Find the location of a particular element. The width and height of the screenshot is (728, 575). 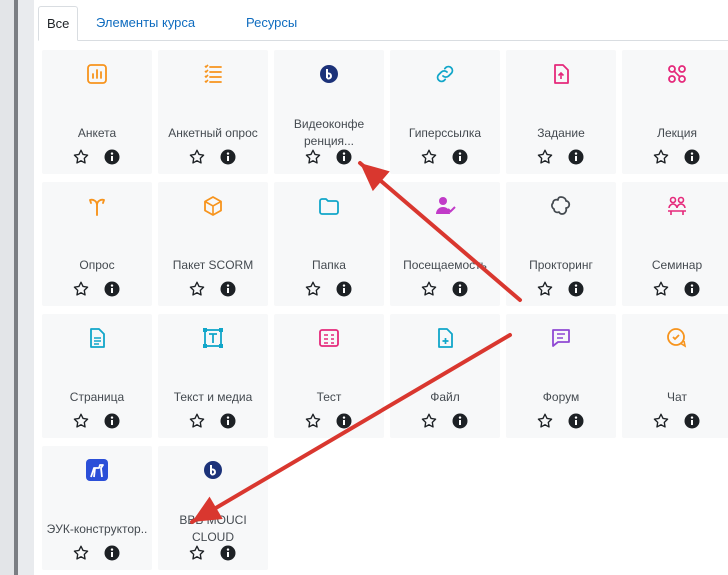

activity-name: Папка is located at coordinates (329, 264).